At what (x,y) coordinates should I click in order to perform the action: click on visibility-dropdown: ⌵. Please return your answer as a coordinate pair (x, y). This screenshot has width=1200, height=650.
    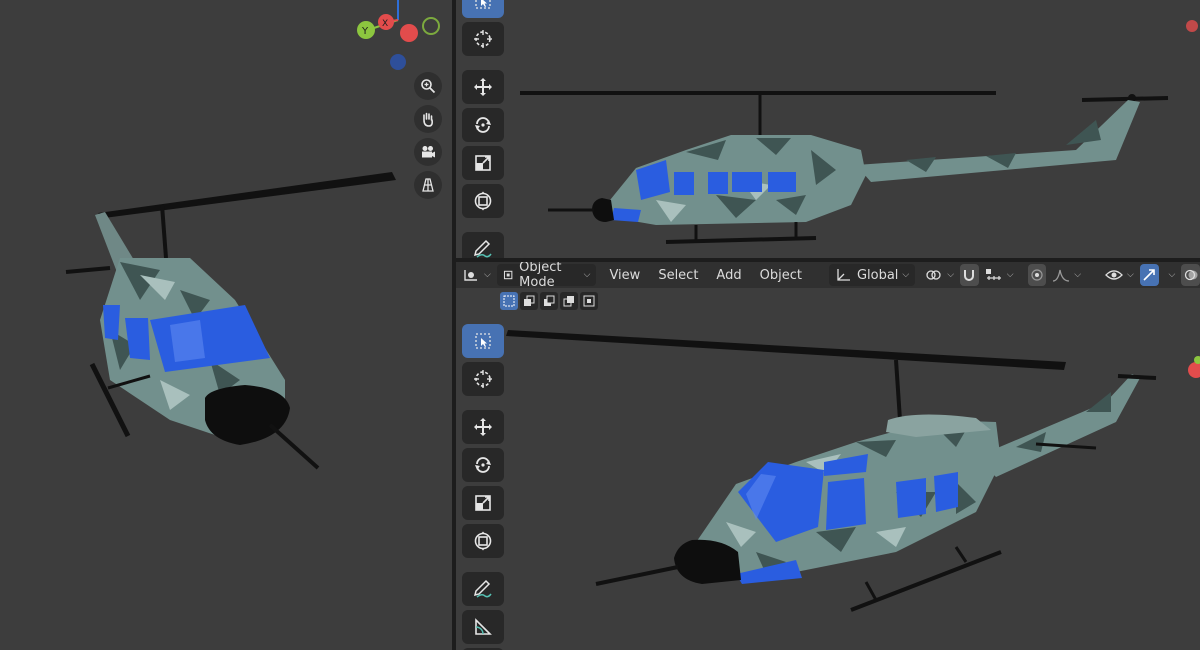
    Looking at the image, I should click on (1119, 275).